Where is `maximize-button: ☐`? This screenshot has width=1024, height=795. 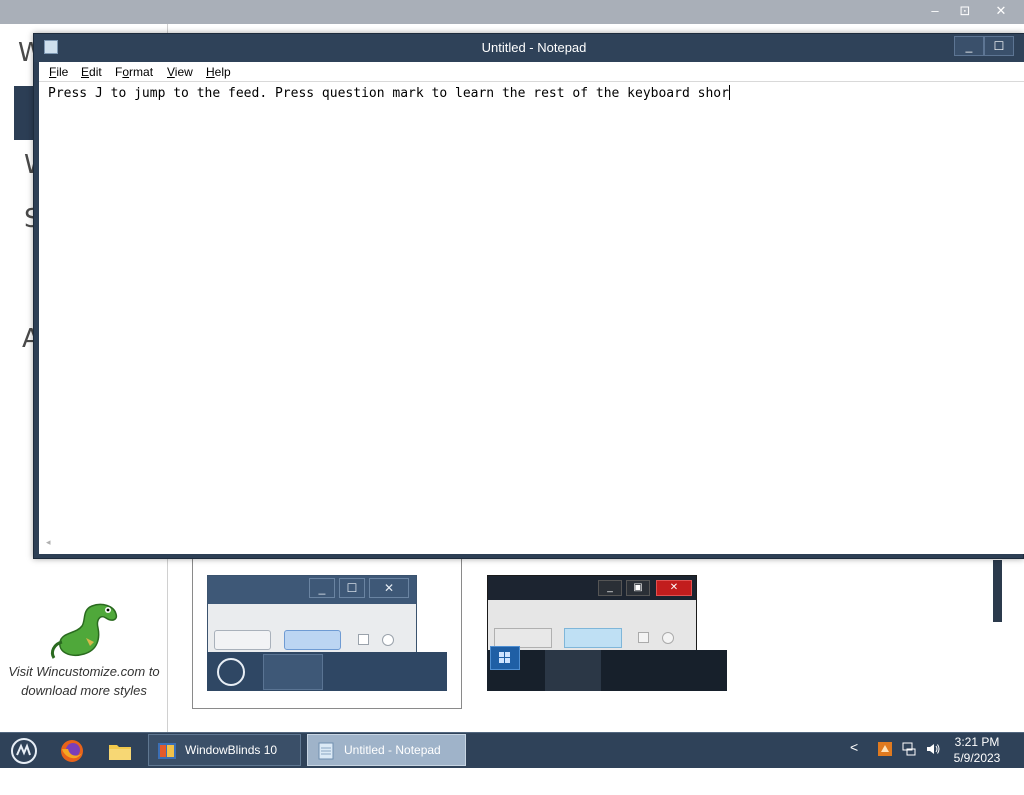 maximize-button: ☐ is located at coordinates (999, 46).